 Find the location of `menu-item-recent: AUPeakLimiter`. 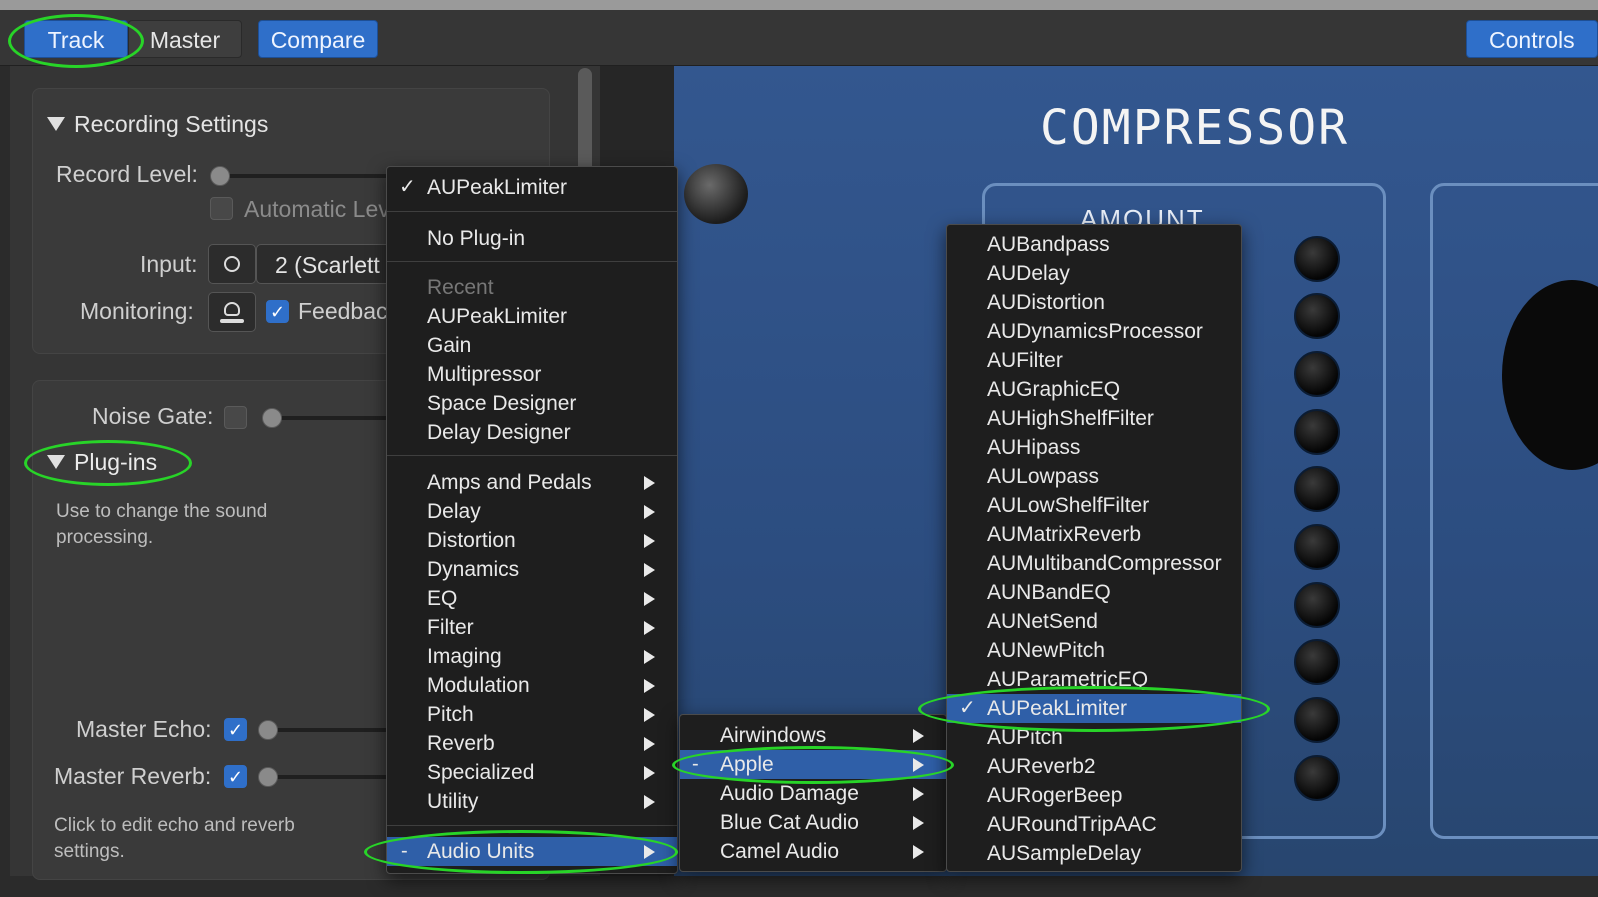

menu-item-recent: AUPeakLimiter is located at coordinates (532, 316).